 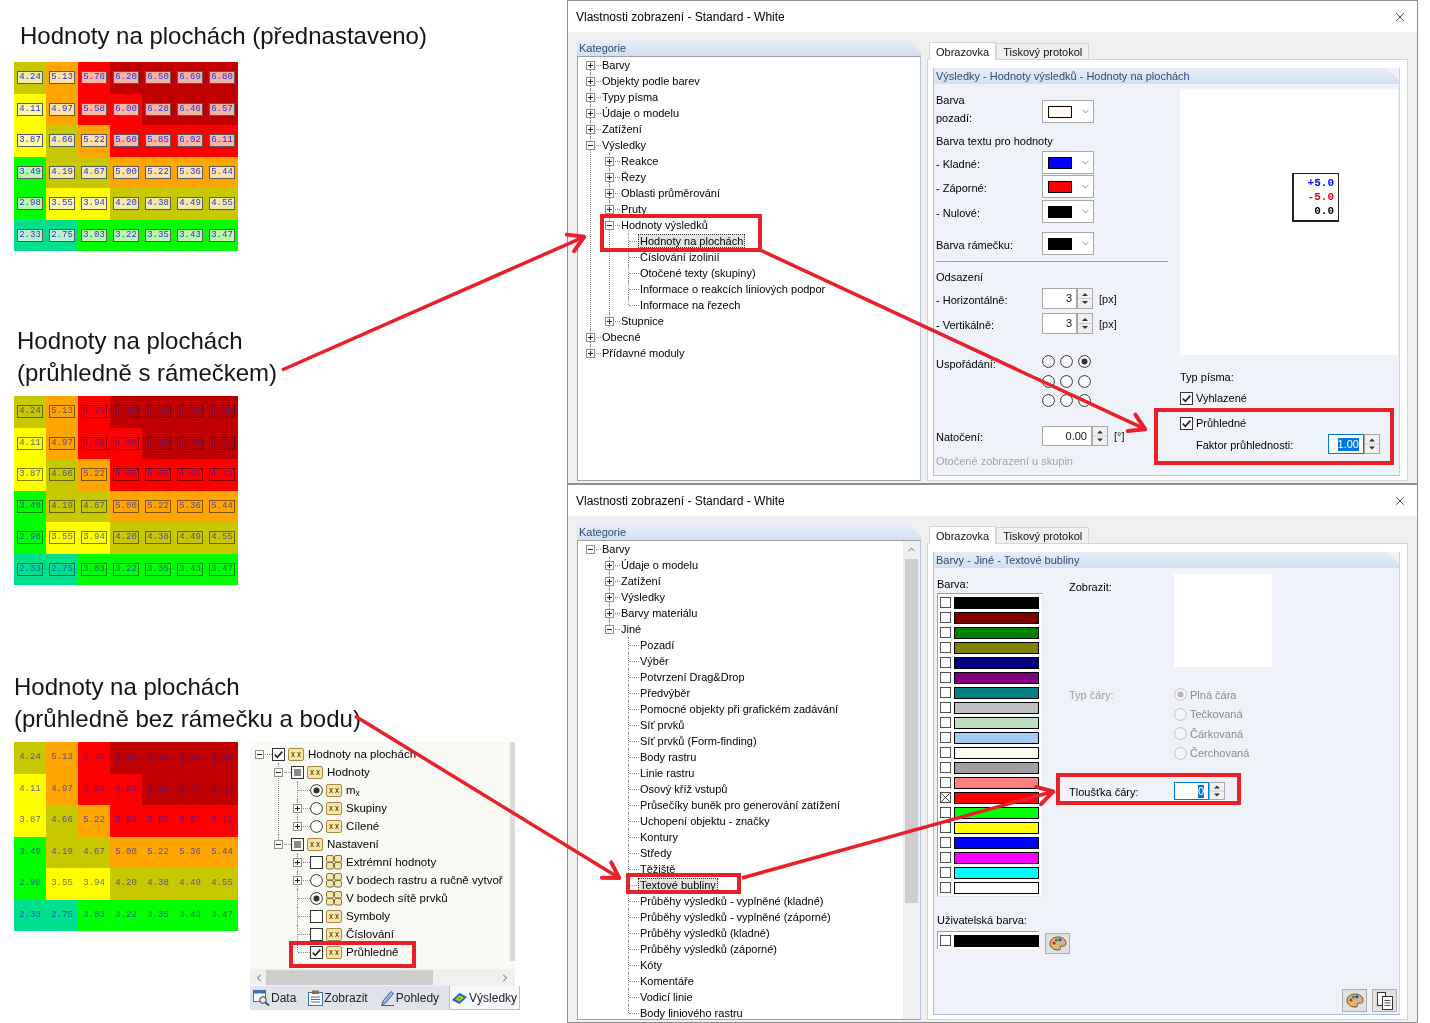 What do you see at coordinates (348, 772) in the screenshot?
I see `tree-item: Hodnoty` at bounding box center [348, 772].